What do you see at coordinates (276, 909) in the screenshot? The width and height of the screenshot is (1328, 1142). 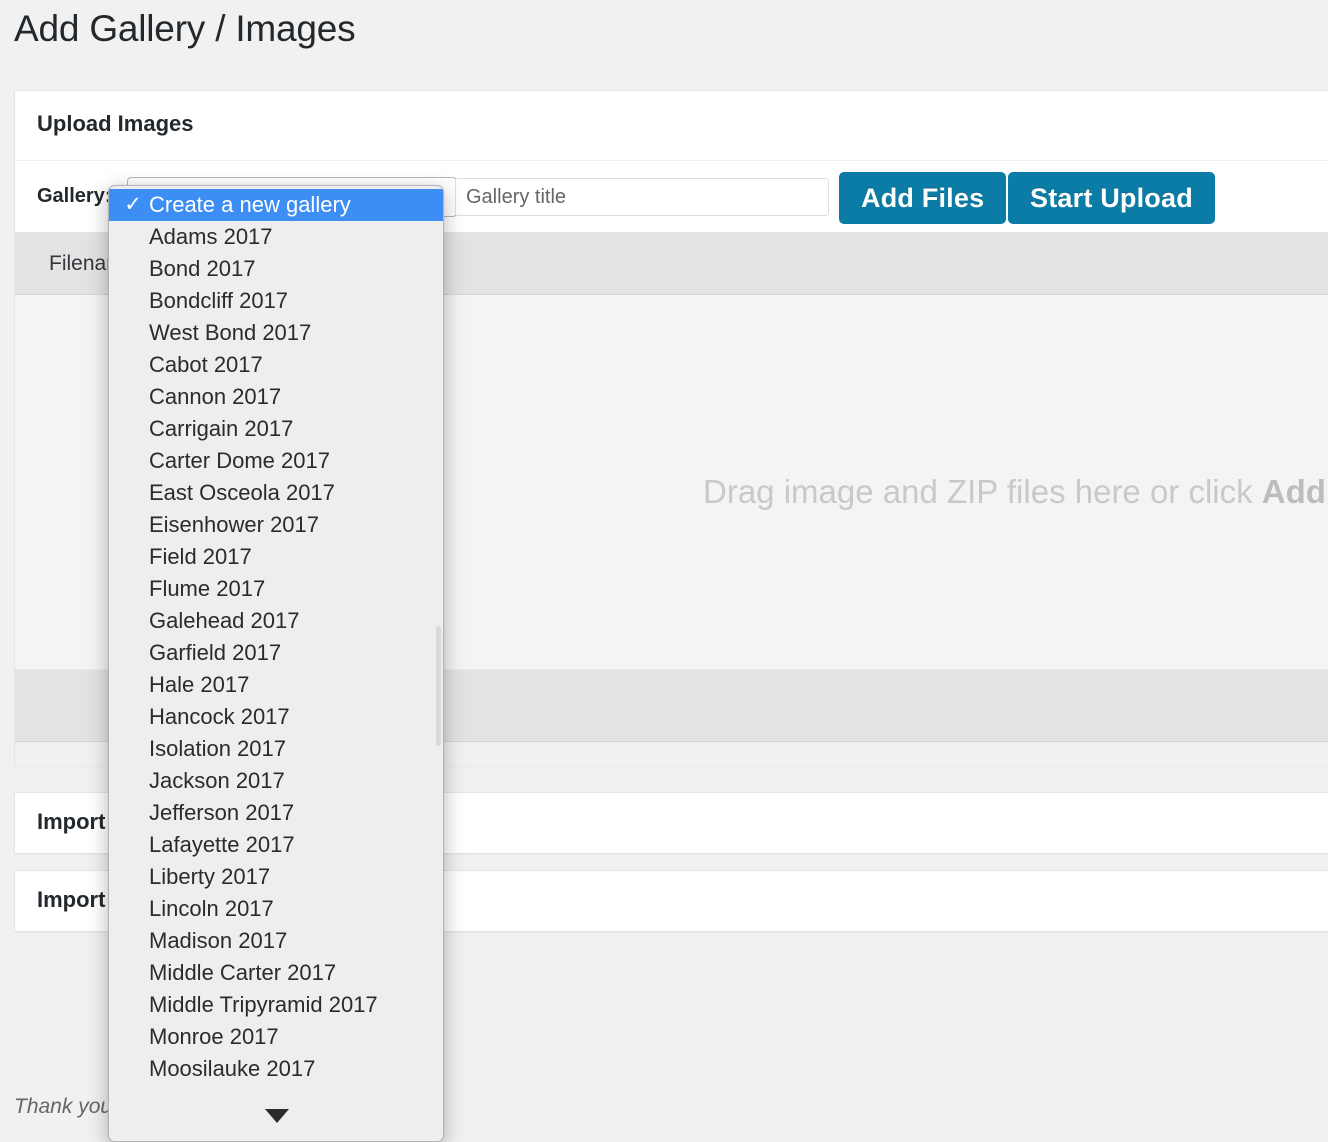 I see `gallery-dropdown-option: ✓Lincoln 2017` at bounding box center [276, 909].